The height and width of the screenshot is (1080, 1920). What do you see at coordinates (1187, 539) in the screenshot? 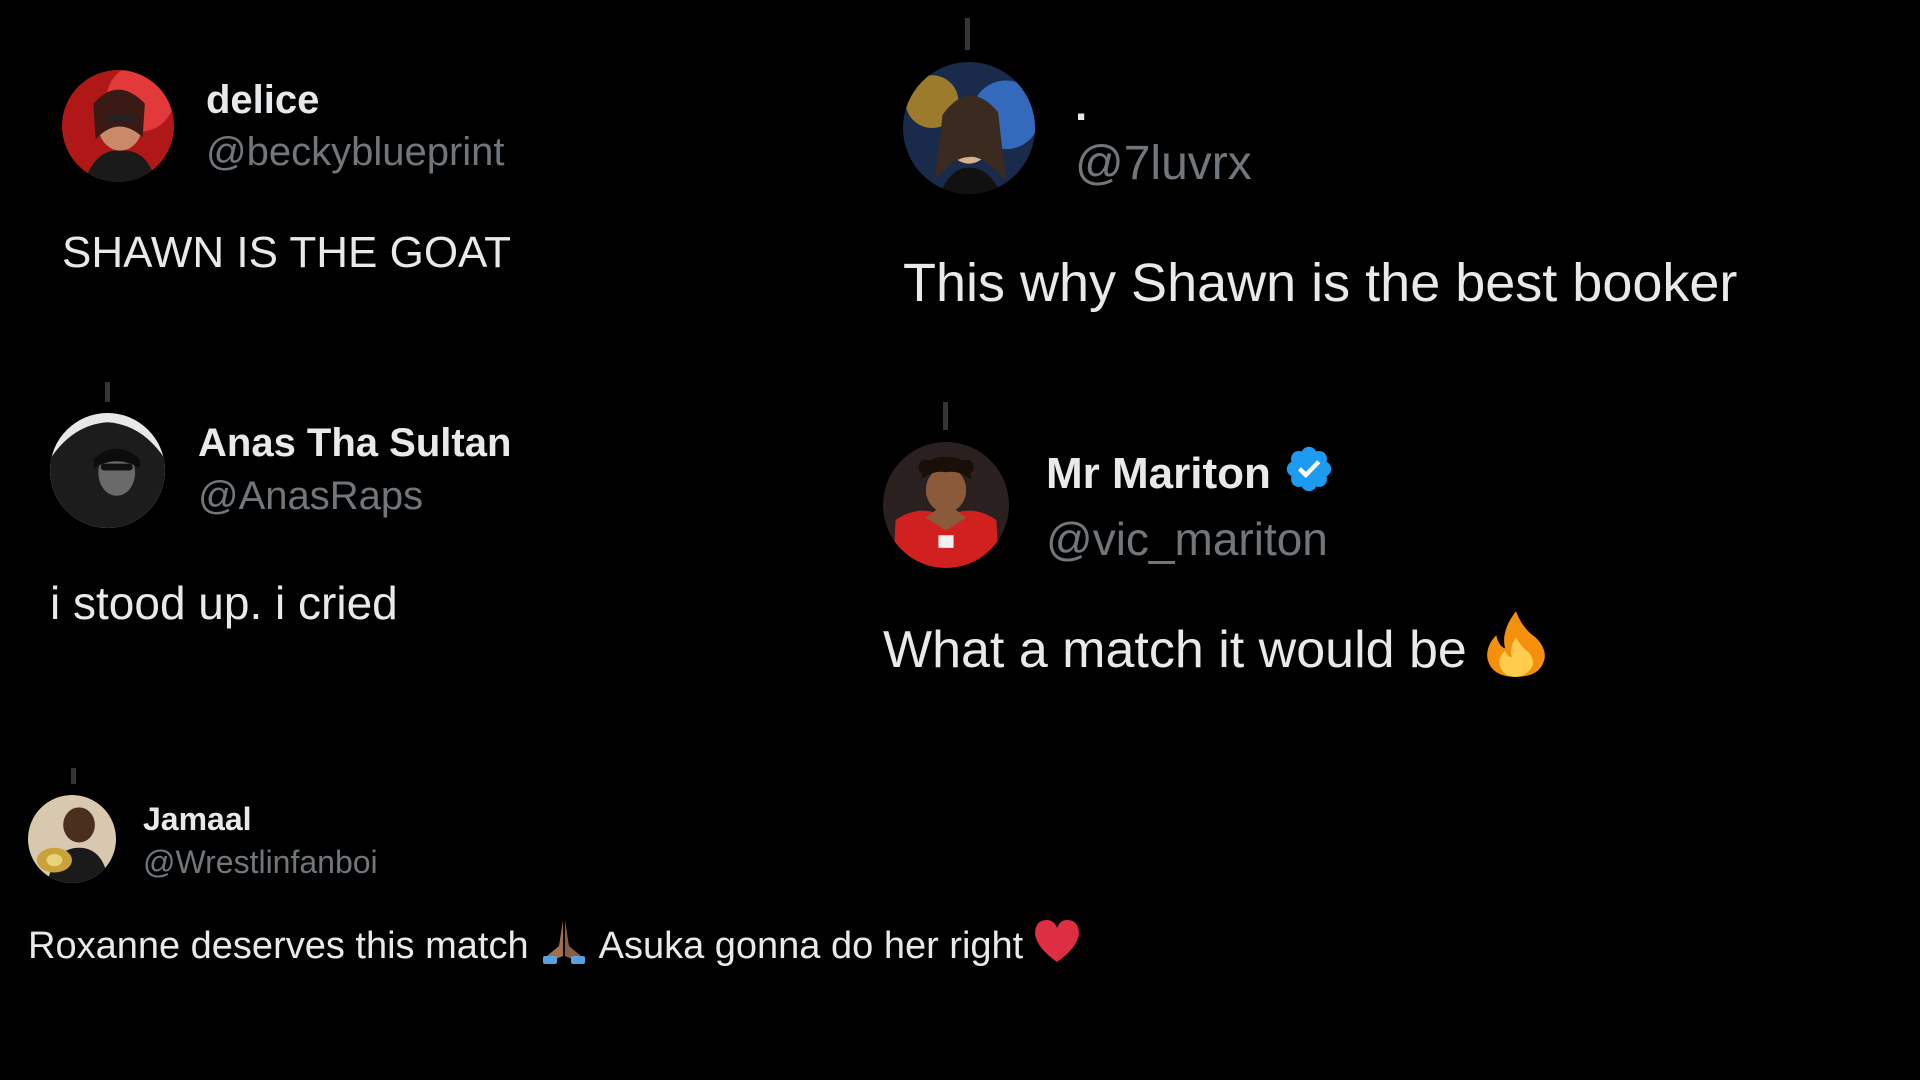
I see `user-handle: @vic_mariton` at bounding box center [1187, 539].